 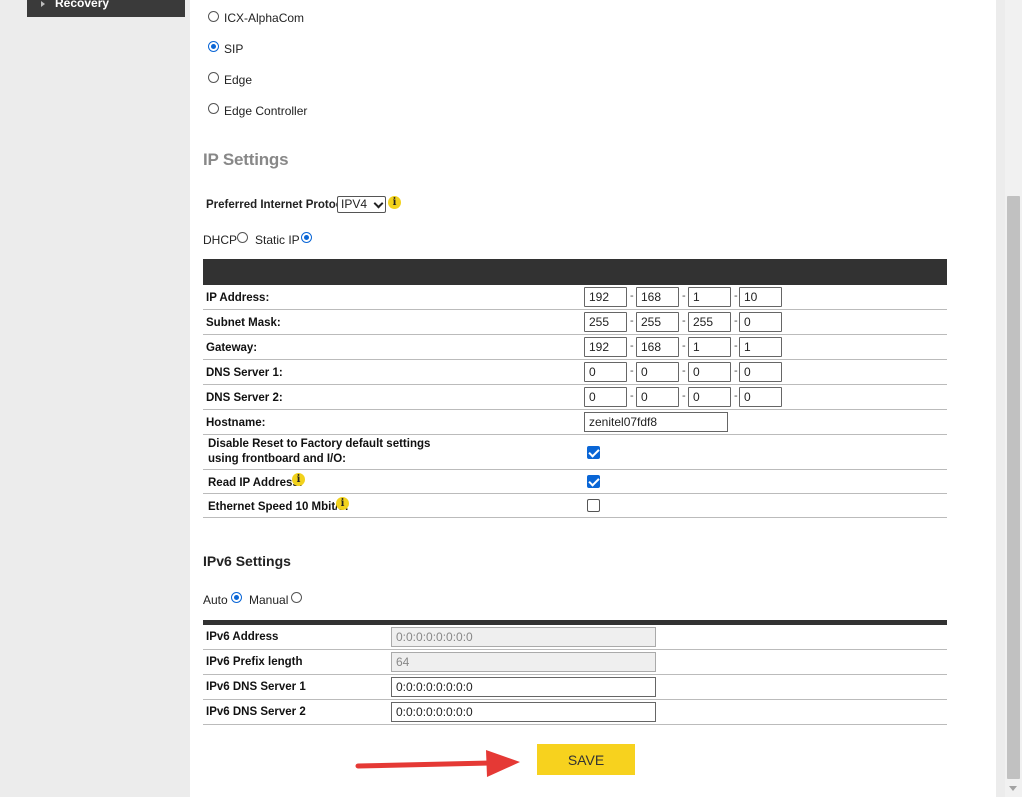 I want to click on table-row: IPv6 Address 0:0:0:0:0:0:0:0, so click(x=575, y=637).